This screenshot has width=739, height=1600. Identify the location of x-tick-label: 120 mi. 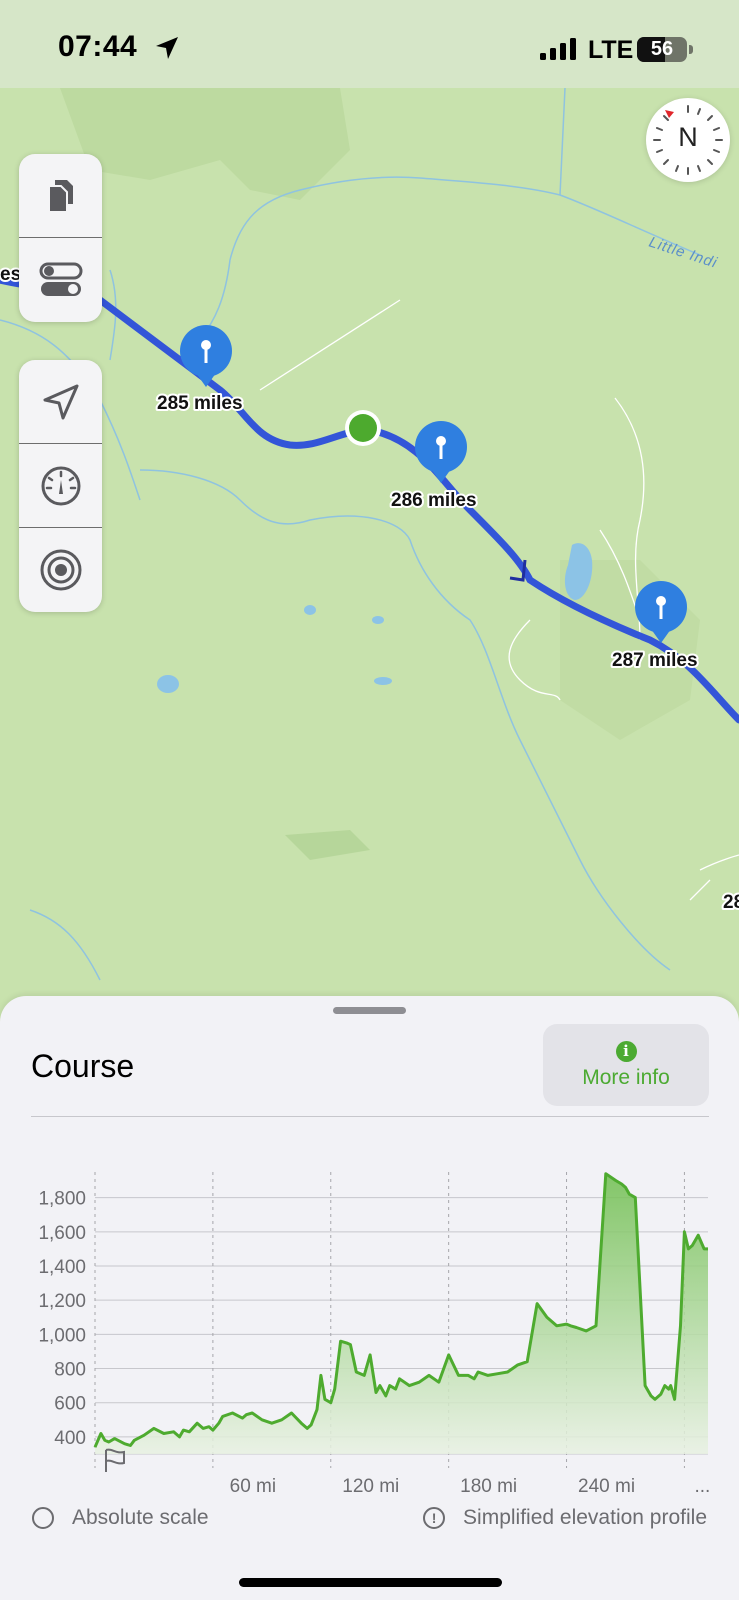
(370, 1484).